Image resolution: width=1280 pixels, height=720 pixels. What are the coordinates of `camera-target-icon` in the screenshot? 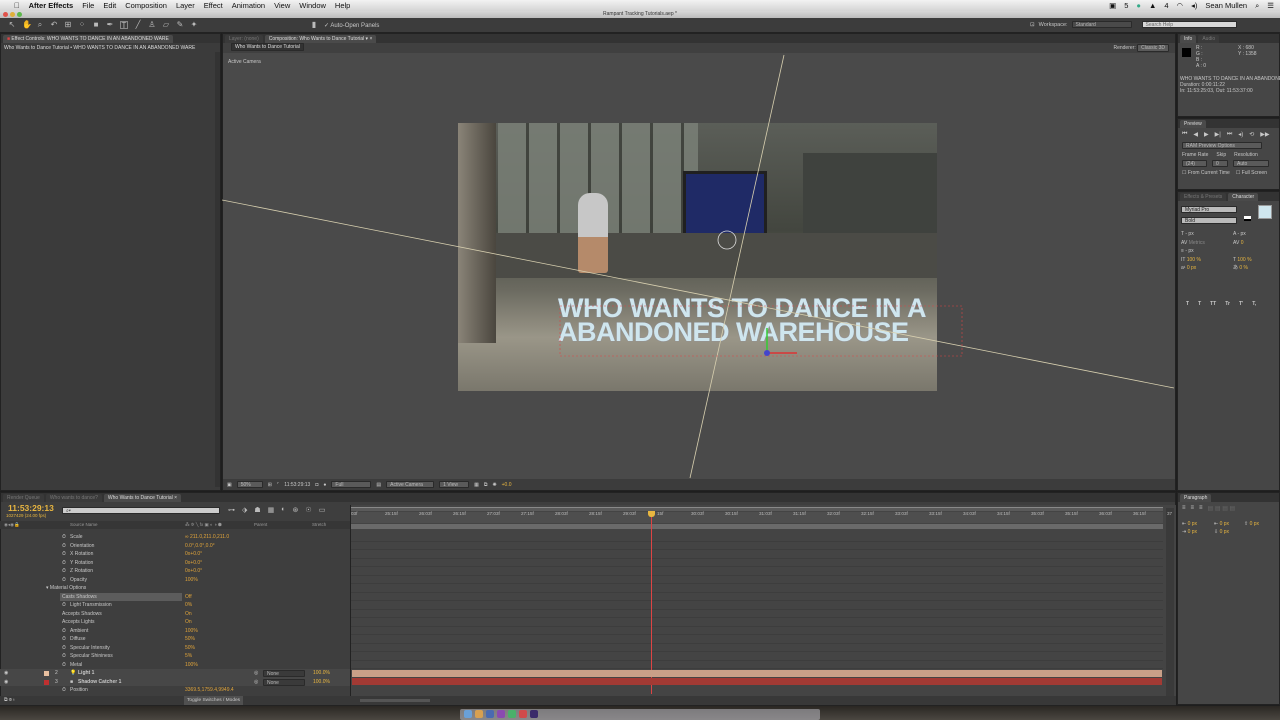 It's located at (727, 240).